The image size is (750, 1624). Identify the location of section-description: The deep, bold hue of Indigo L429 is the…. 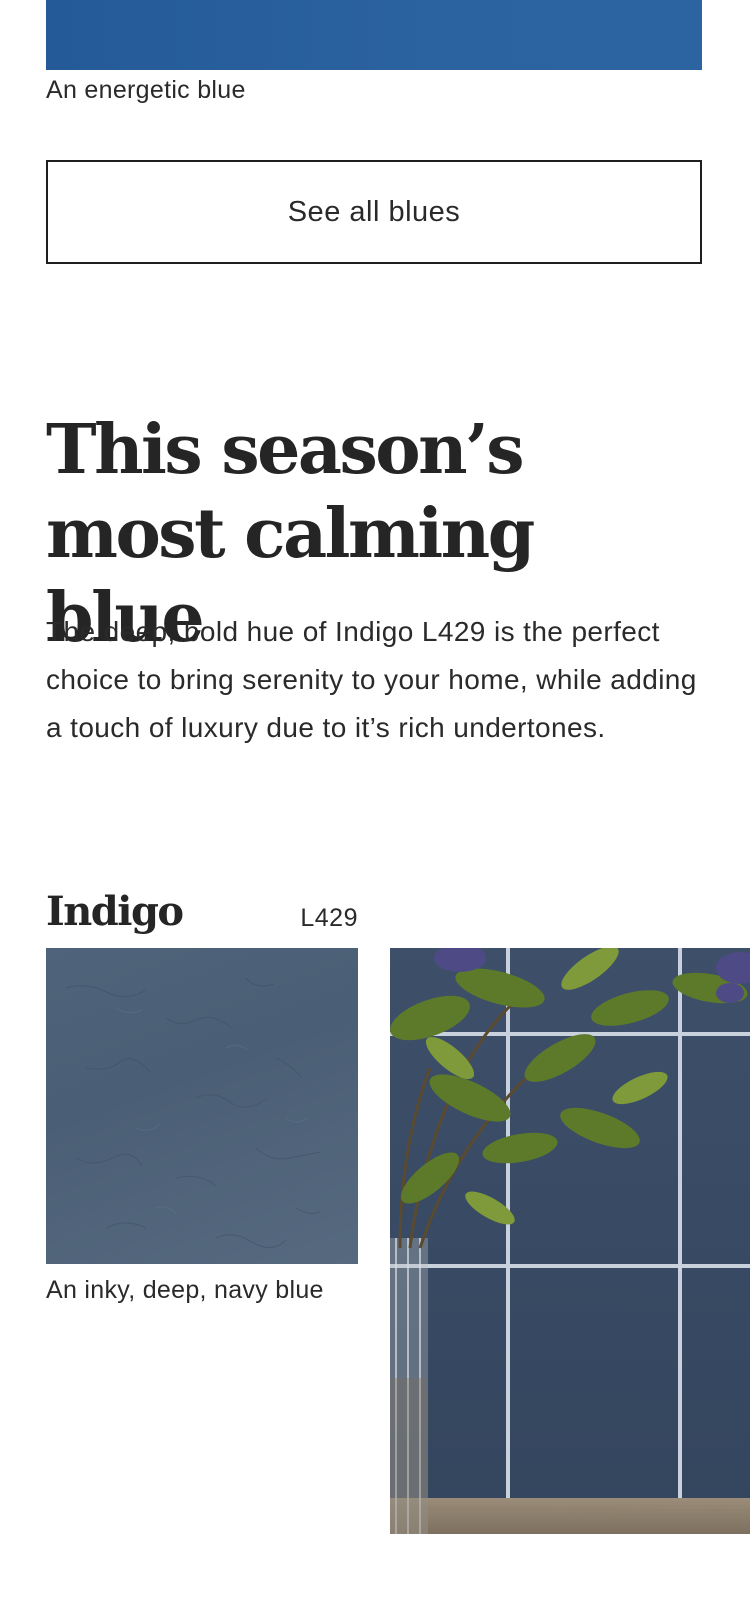
(371, 679).